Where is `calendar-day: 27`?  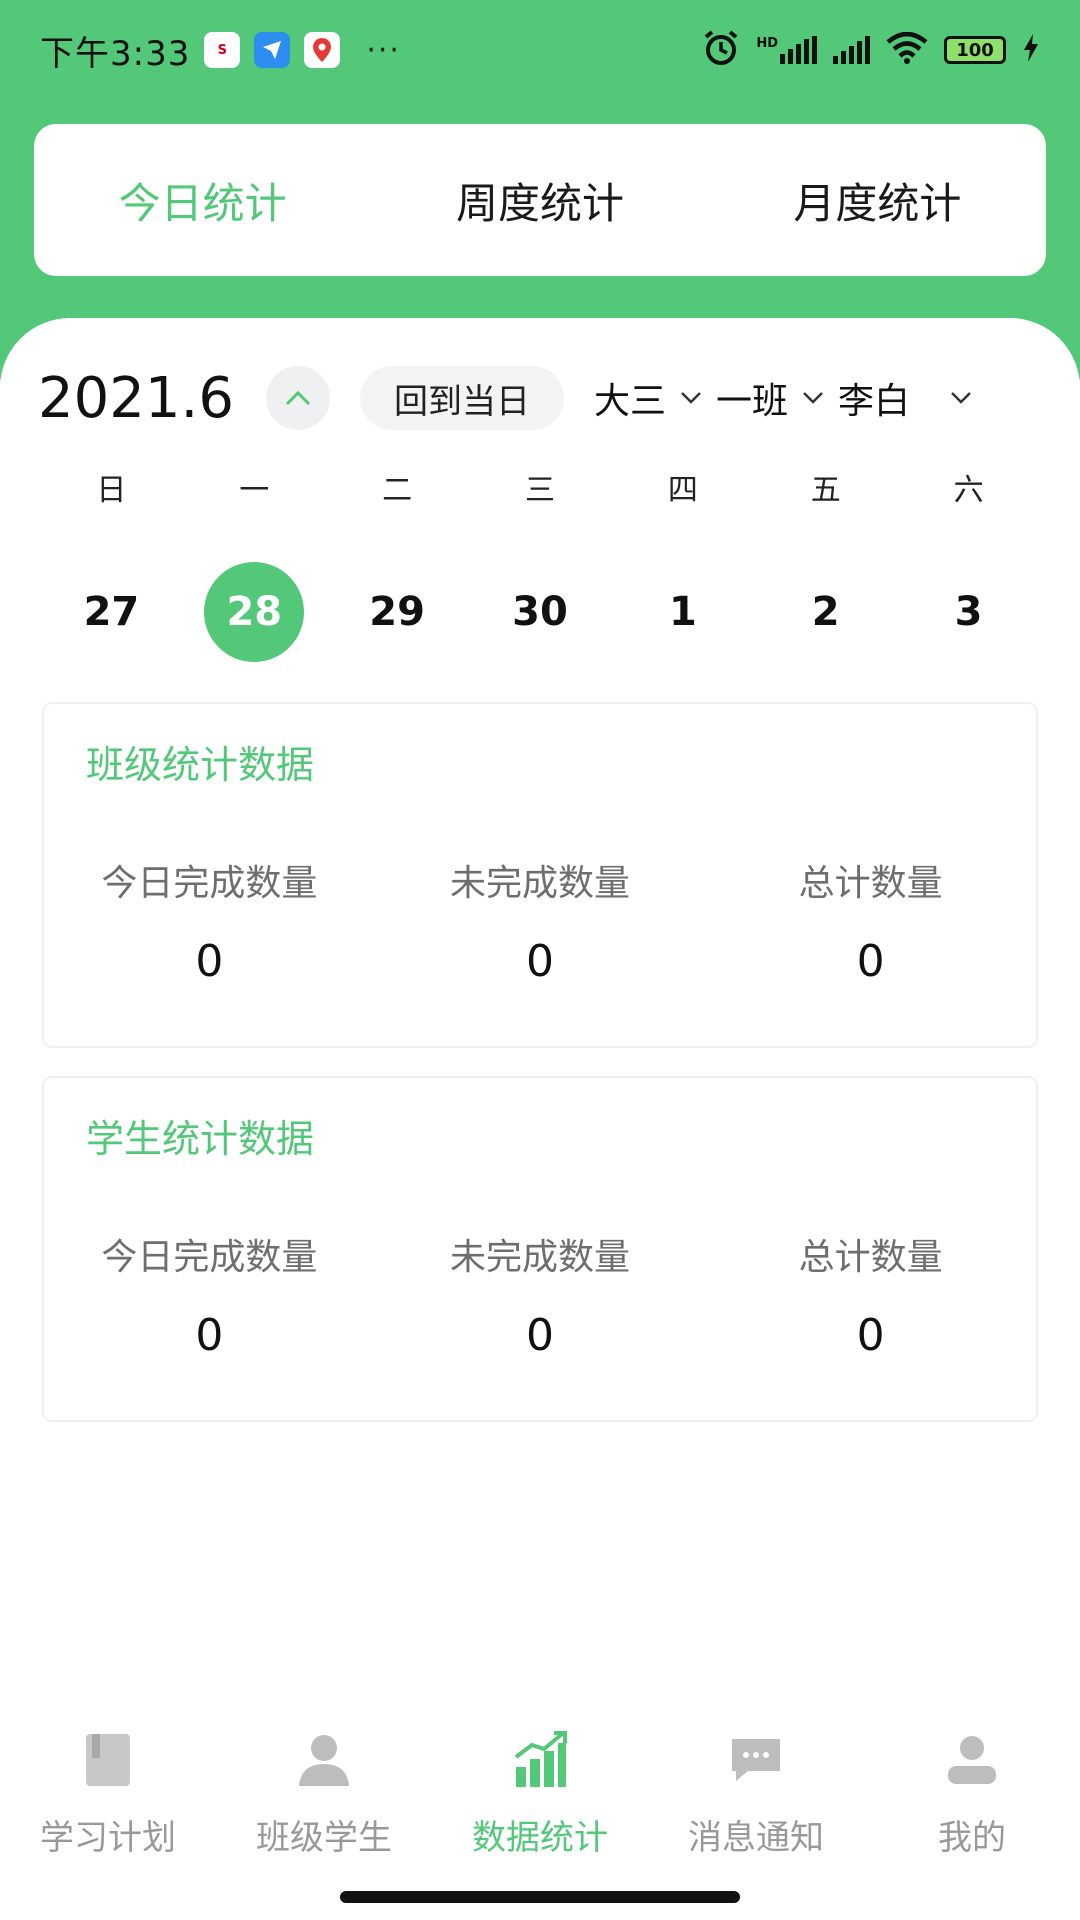
calendar-day: 27 is located at coordinates (111, 612).